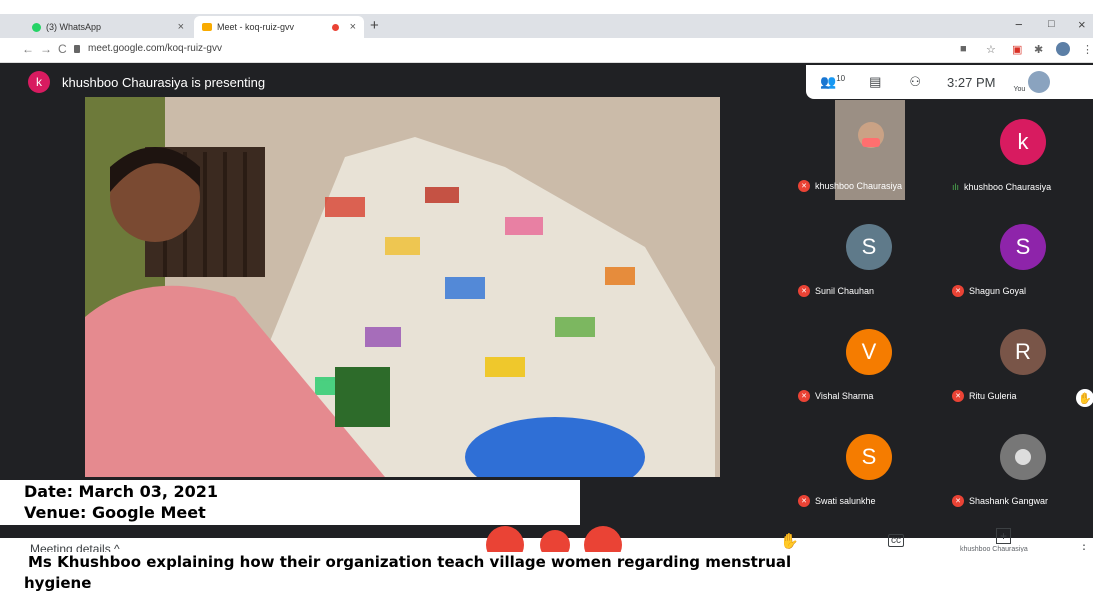  Describe the element at coordinates (108, 27) in the screenshot. I see `tab-whatsapp: (3) WhatsApp ×` at that location.